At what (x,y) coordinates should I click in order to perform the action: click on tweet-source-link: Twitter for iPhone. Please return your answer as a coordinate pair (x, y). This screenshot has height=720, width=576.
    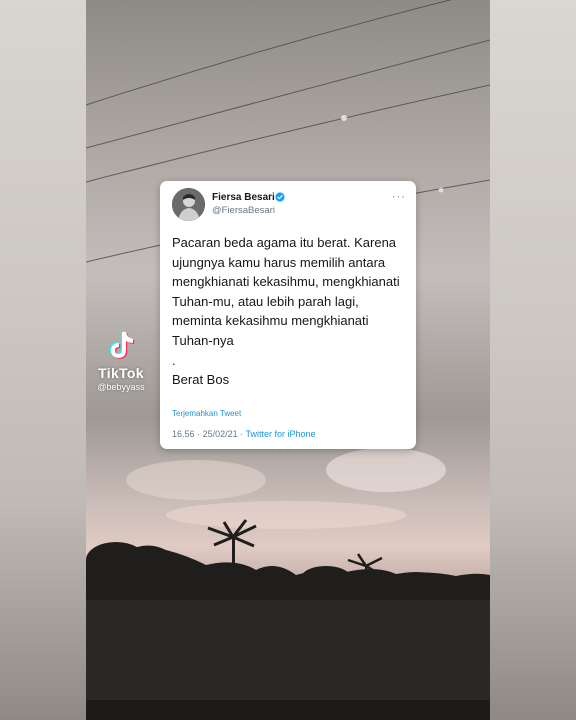
    Looking at the image, I should click on (280, 434).